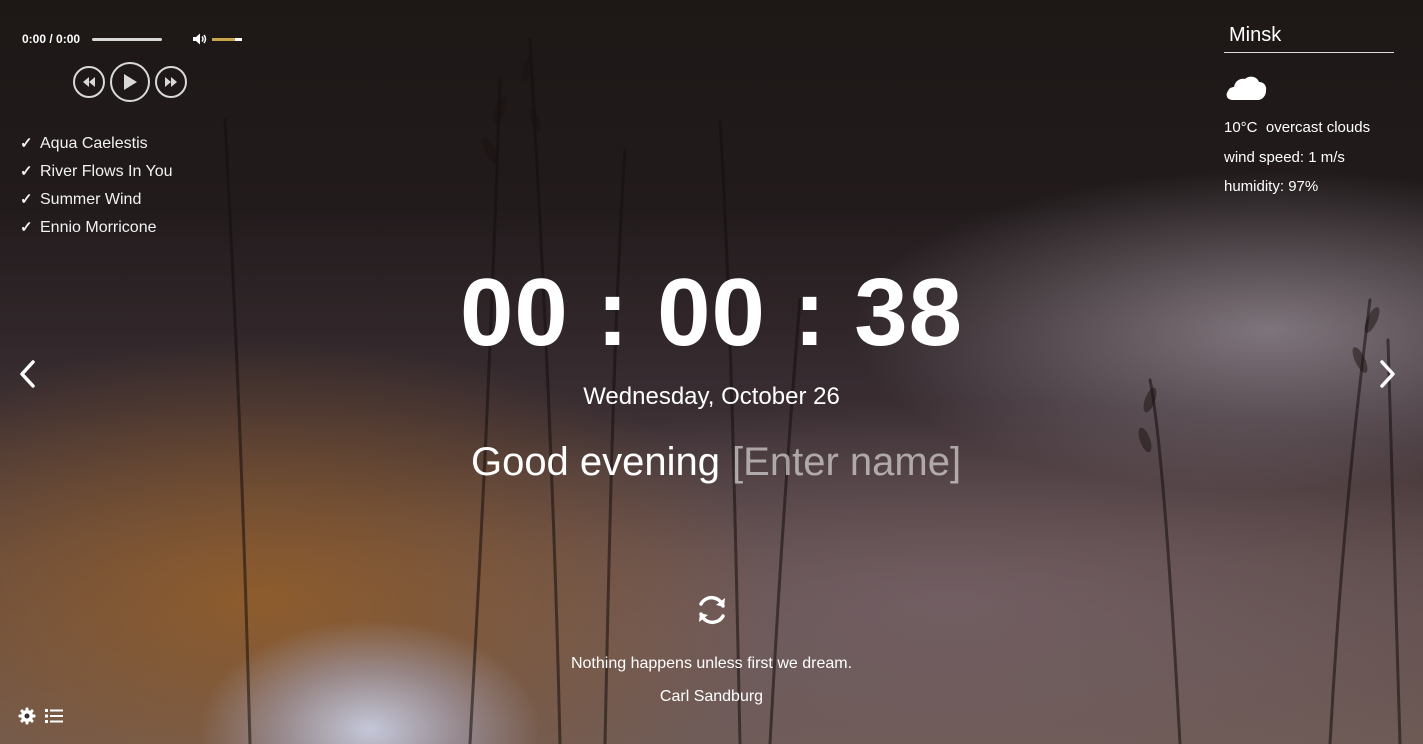 This screenshot has width=1423, height=744. What do you see at coordinates (1271, 186) in the screenshot?
I see `humidity: humidity: 97%` at bounding box center [1271, 186].